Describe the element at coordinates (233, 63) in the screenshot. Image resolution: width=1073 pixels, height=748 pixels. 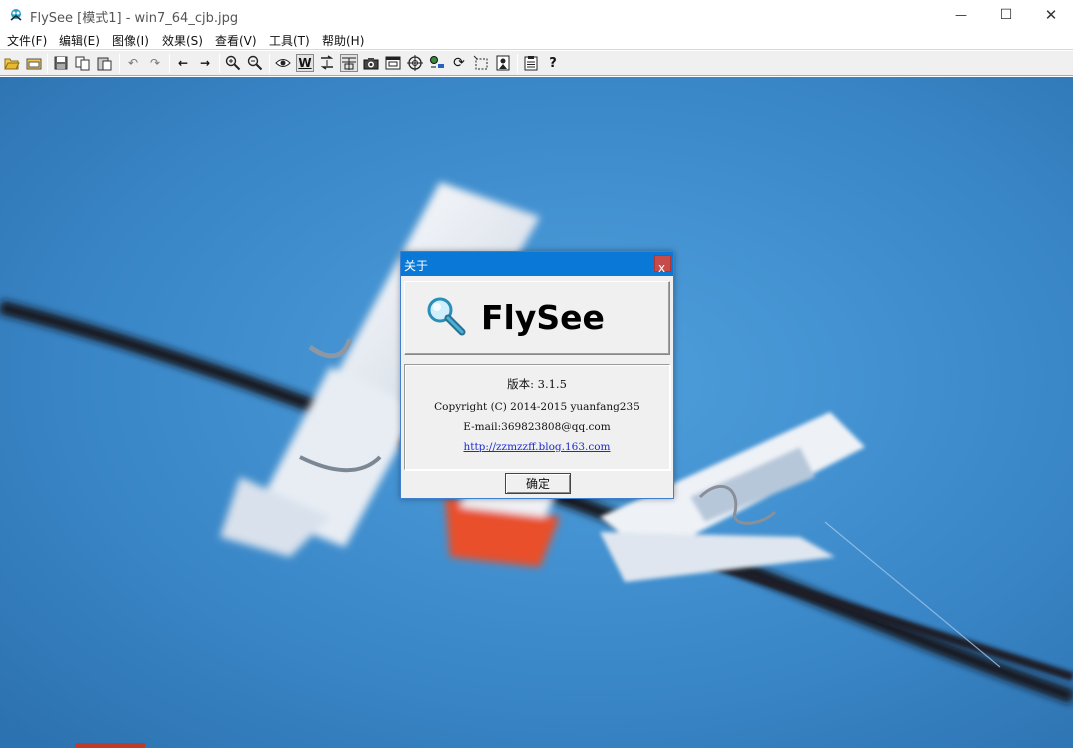
I see `zoom-in-icon` at that location.